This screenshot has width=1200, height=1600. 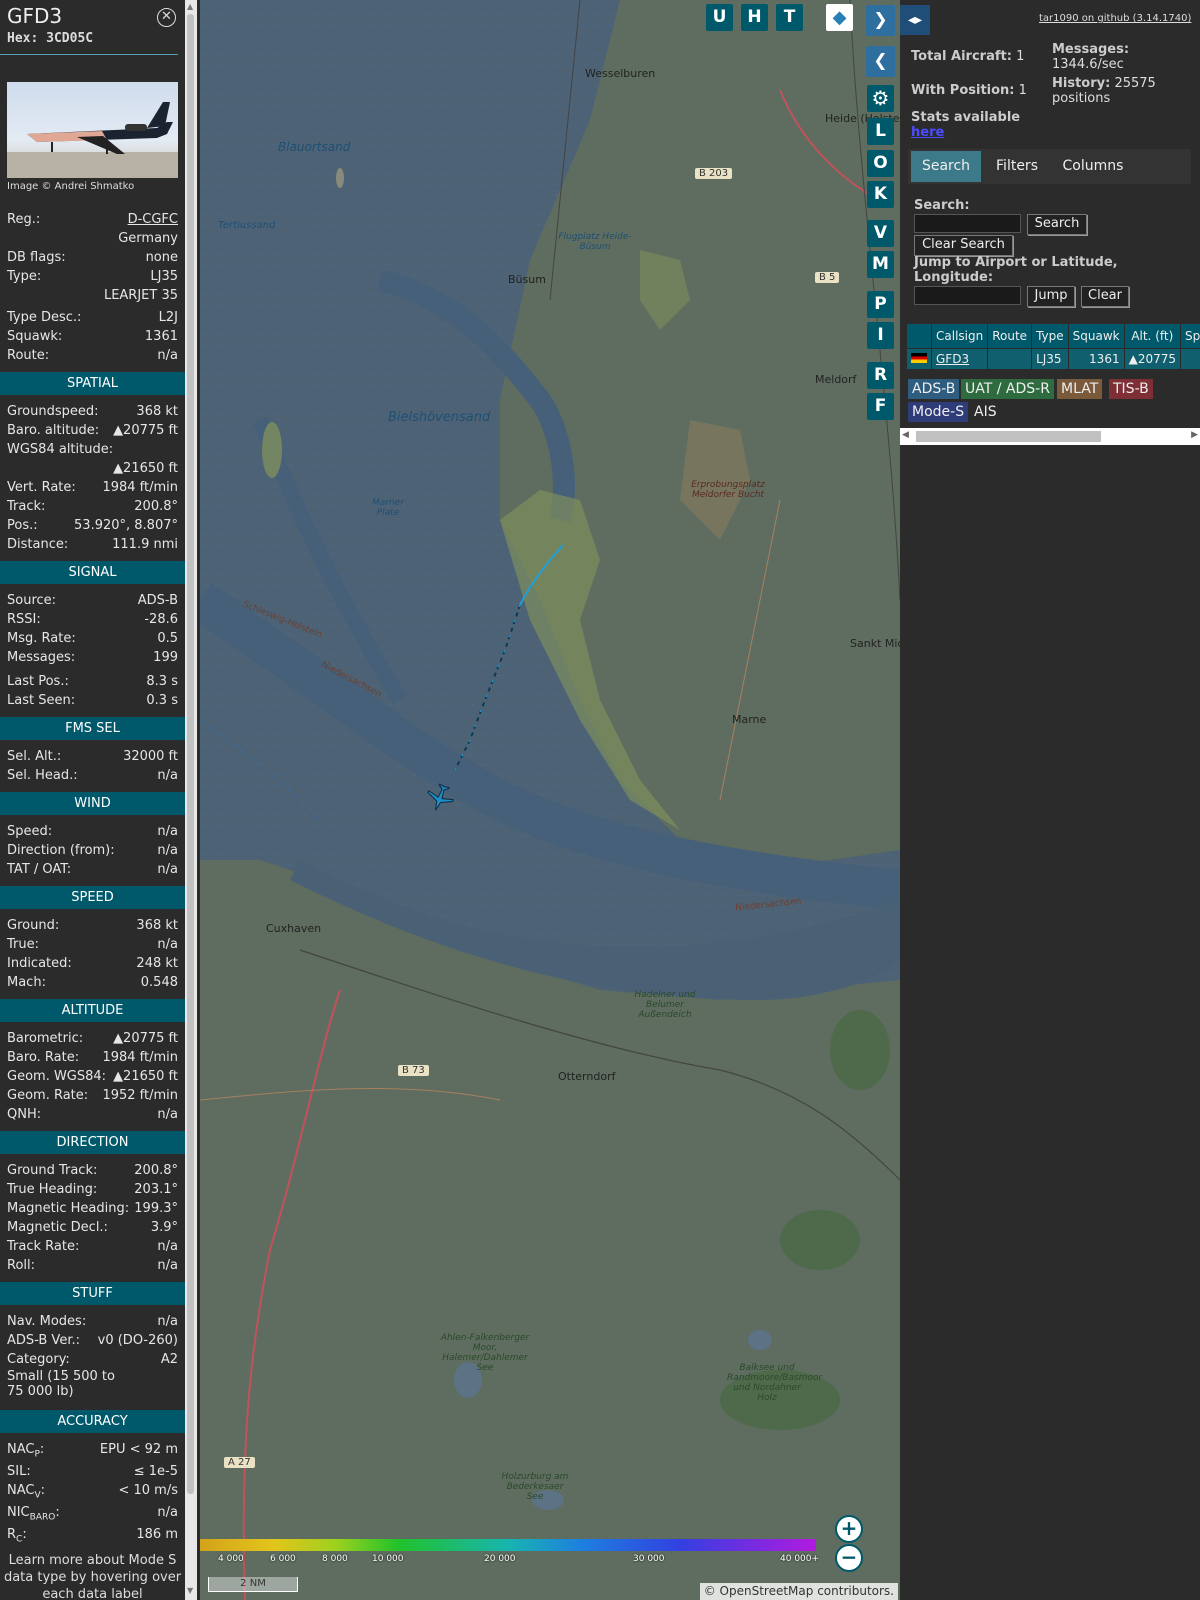 I want to click on osm-link: OpenStreetMap, so click(x=767, y=1591).